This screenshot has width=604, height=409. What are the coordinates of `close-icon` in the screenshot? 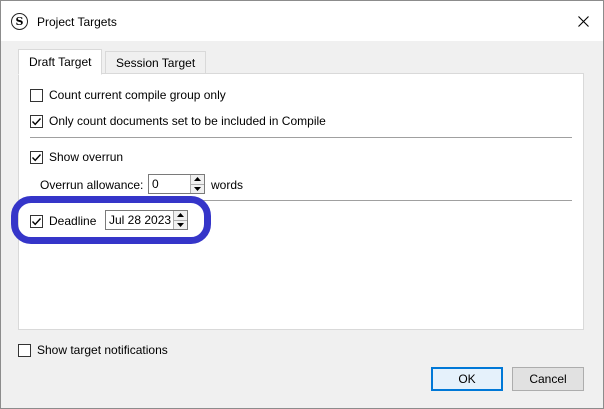 It's located at (583, 21).